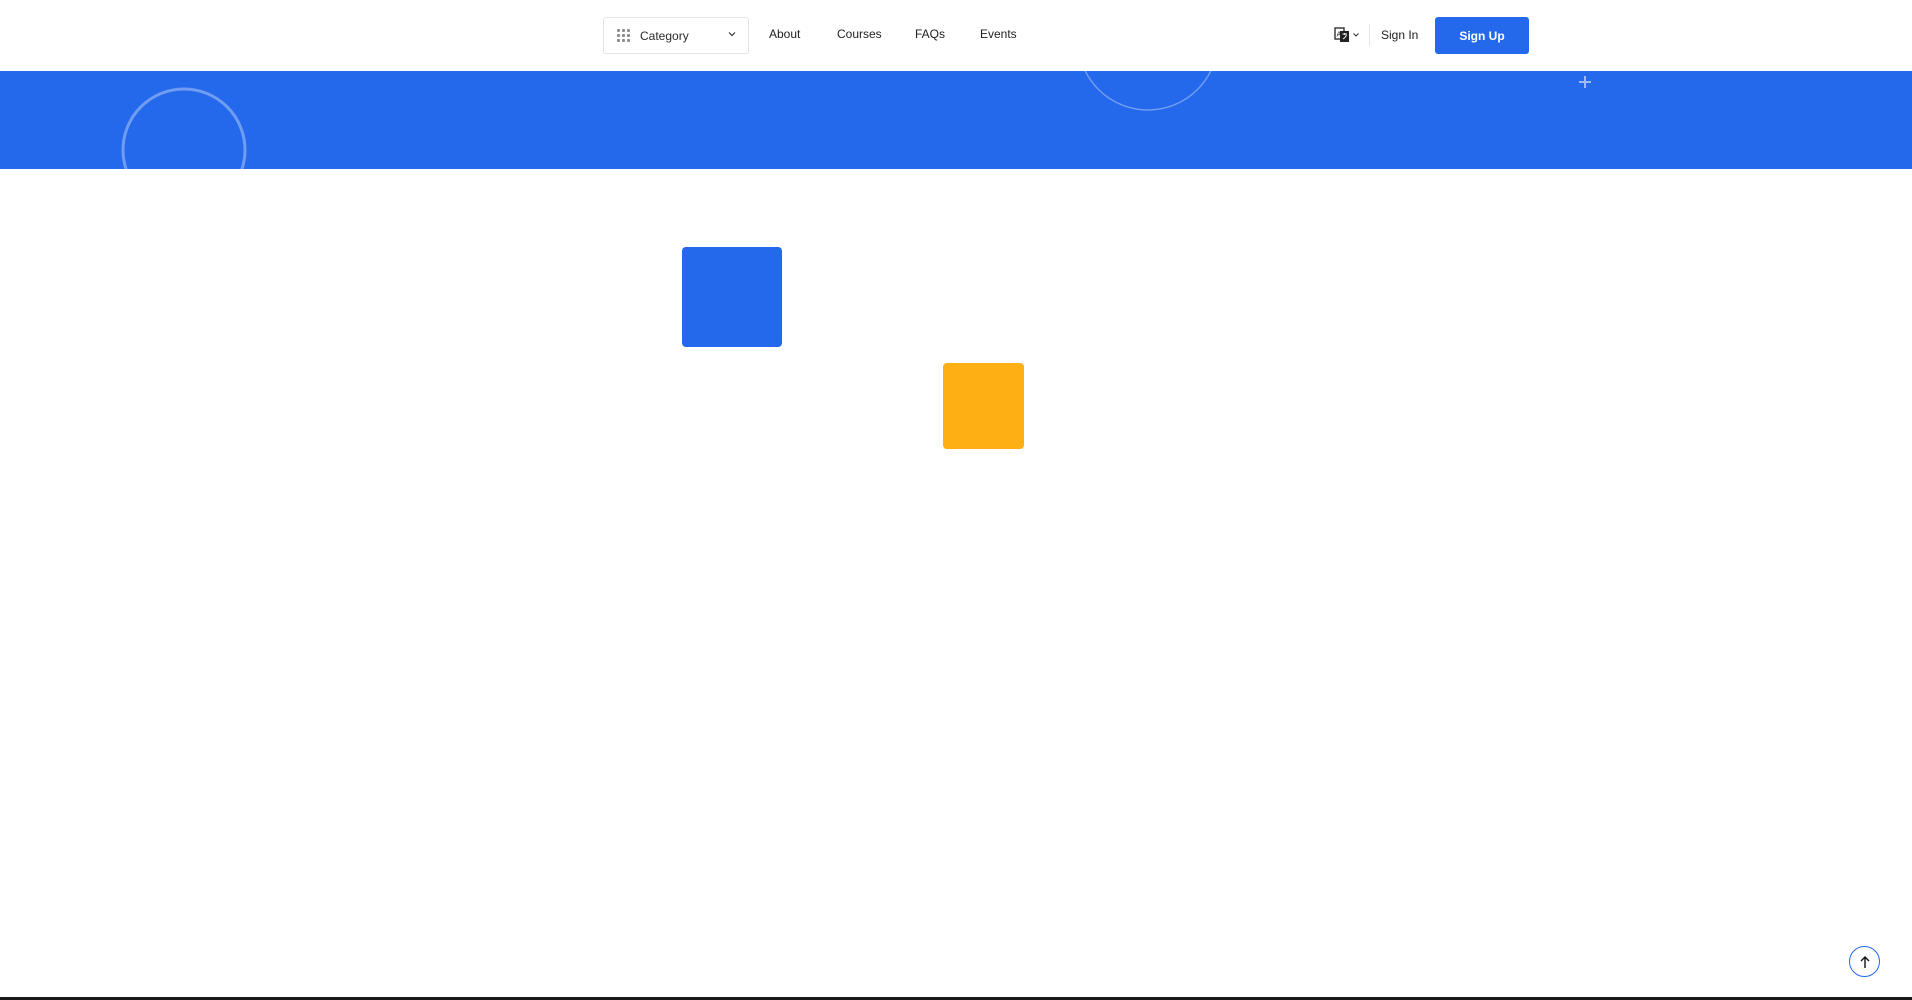 This screenshot has width=1912, height=1000. I want to click on header-divider, so click(1369, 35).